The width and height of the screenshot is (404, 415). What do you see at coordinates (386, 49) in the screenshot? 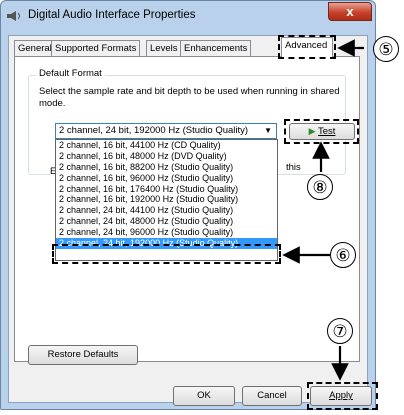
I see `callout-5: ⑤` at bounding box center [386, 49].